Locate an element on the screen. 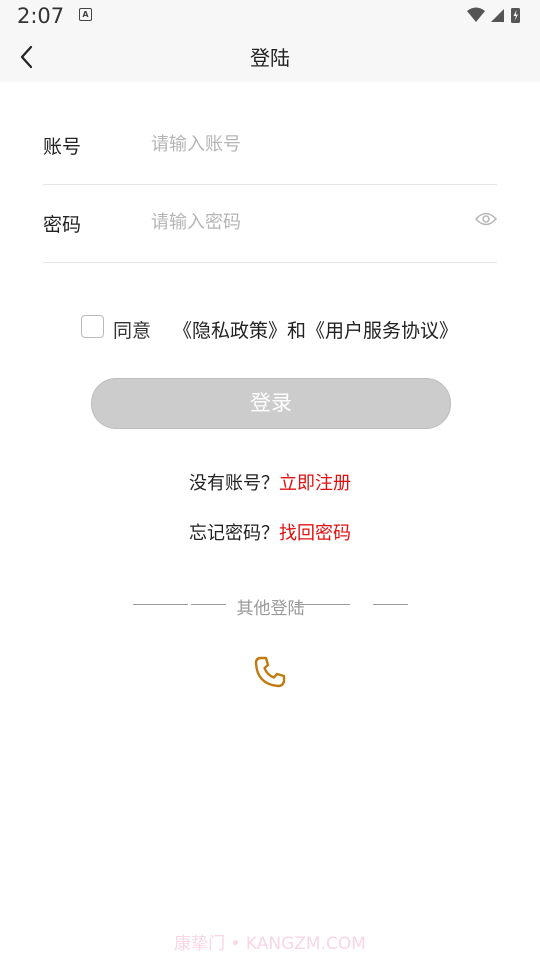 This screenshot has width=540, height=960. phone-login-button is located at coordinates (270, 672).